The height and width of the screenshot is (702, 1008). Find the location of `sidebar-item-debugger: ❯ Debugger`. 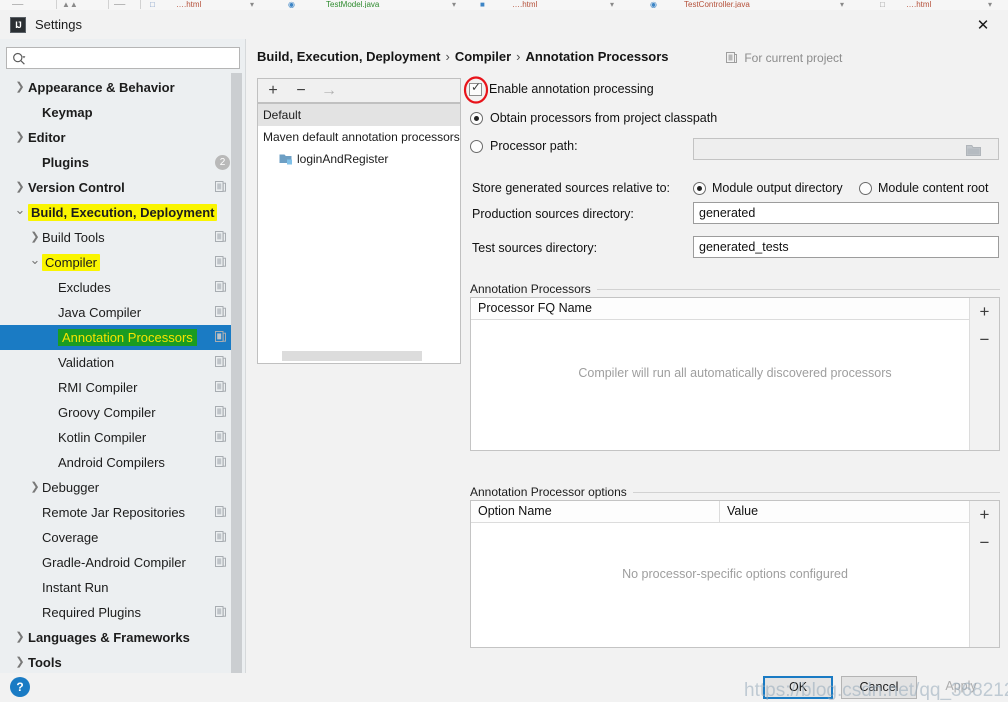

sidebar-item-debugger: ❯ Debugger is located at coordinates (119, 487).